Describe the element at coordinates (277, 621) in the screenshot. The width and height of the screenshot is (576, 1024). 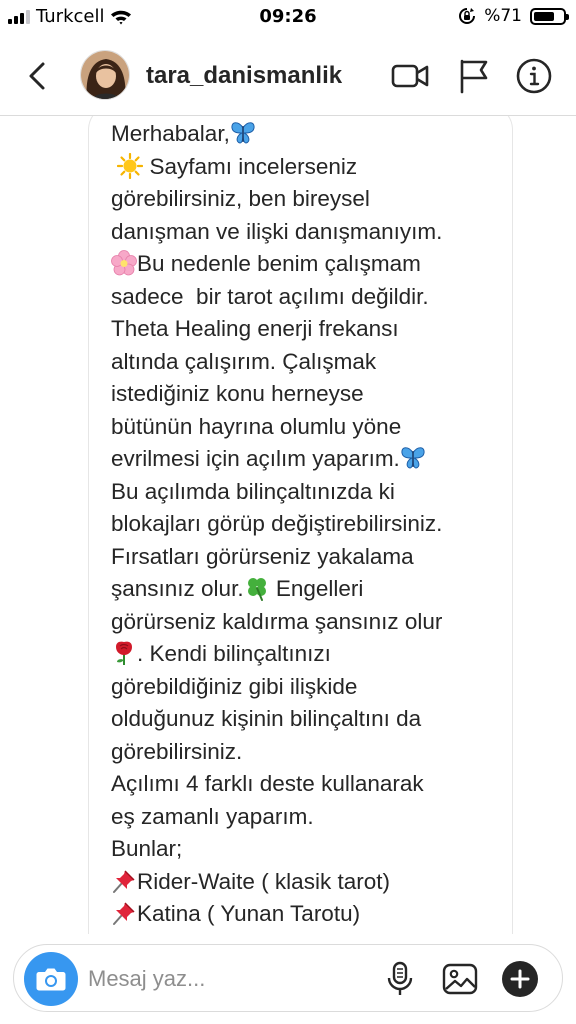
I see `message-line: görürseniz kaldırma şansınız olur` at that location.